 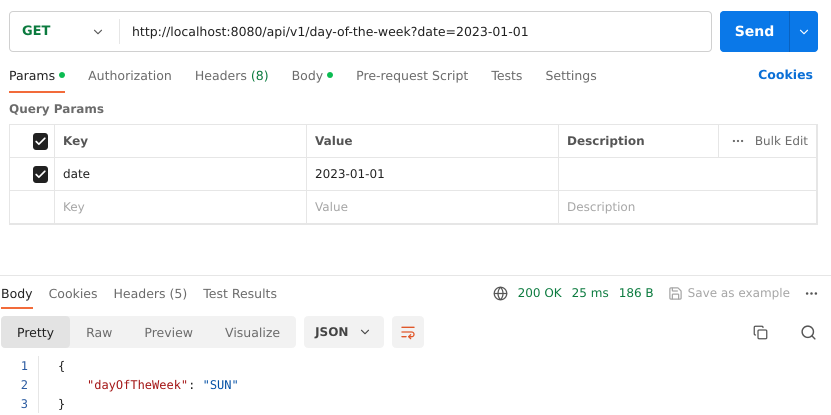 What do you see at coordinates (24, 365) in the screenshot?
I see `line-number: 1` at bounding box center [24, 365].